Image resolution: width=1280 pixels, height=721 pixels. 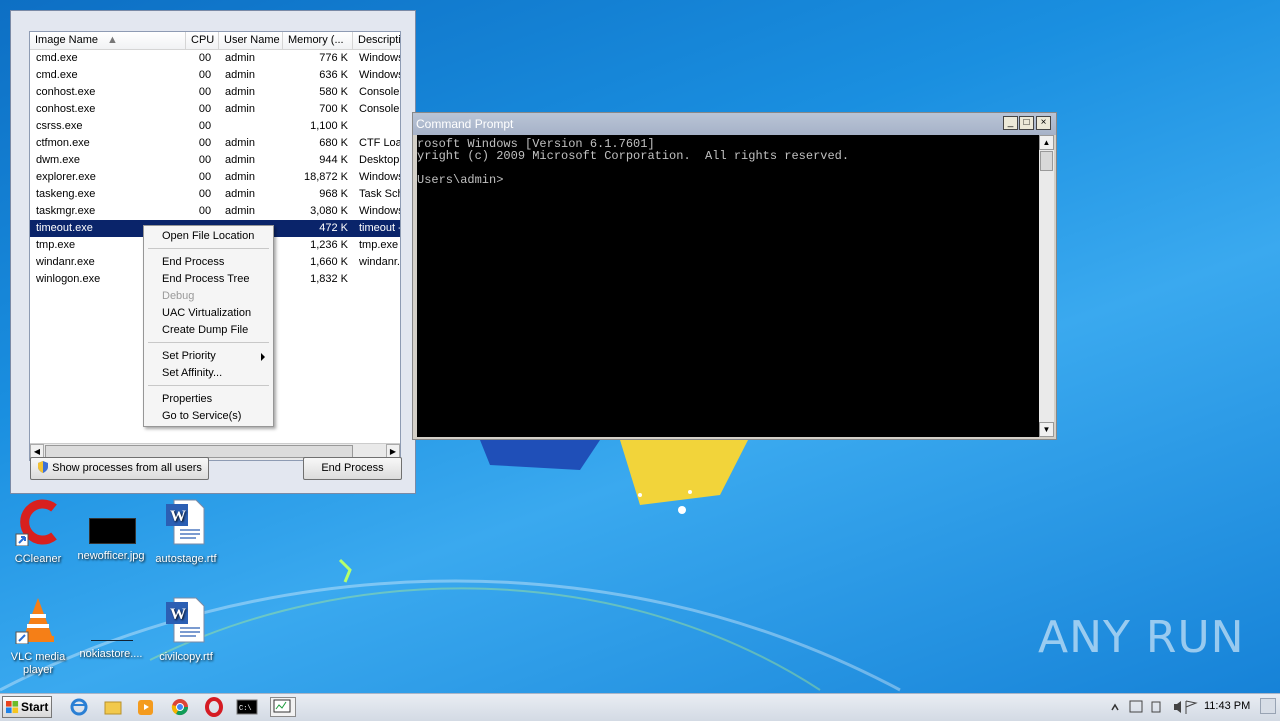 I want to click on chrome-icon, so click(x=180, y=707).